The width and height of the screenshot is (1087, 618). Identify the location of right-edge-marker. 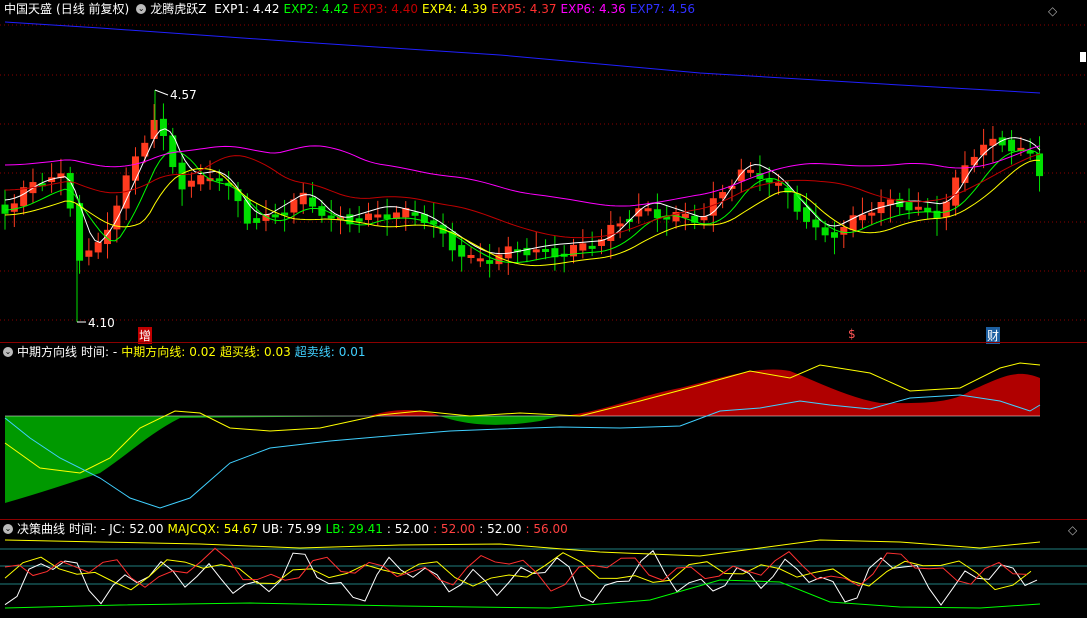
(1083, 57).